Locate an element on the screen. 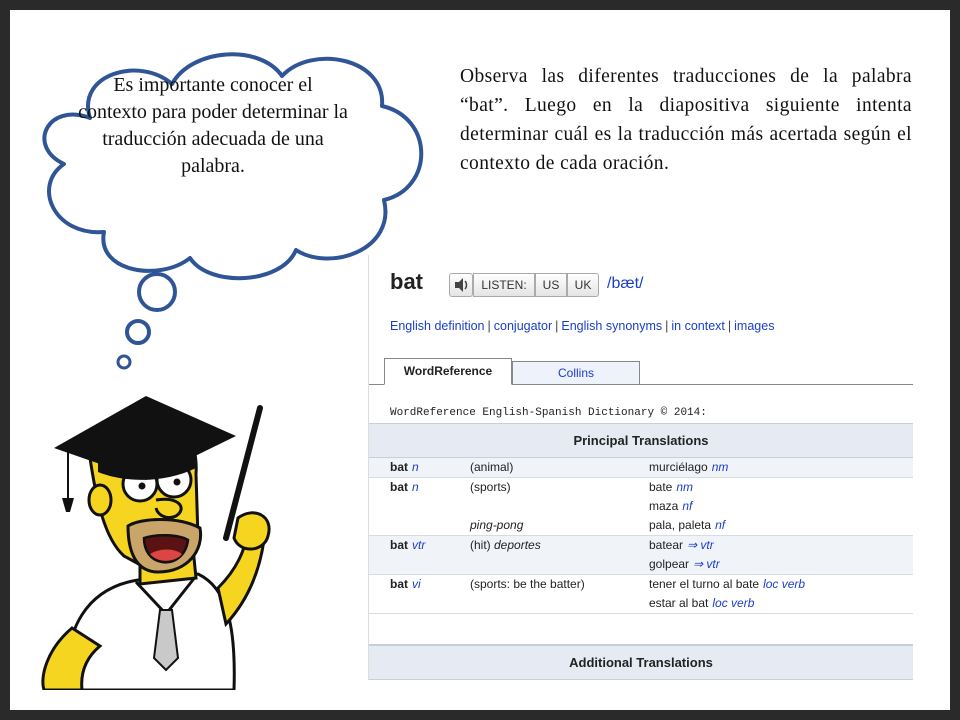 The height and width of the screenshot is (720, 960). context-italic: deportes is located at coordinates (517, 545).